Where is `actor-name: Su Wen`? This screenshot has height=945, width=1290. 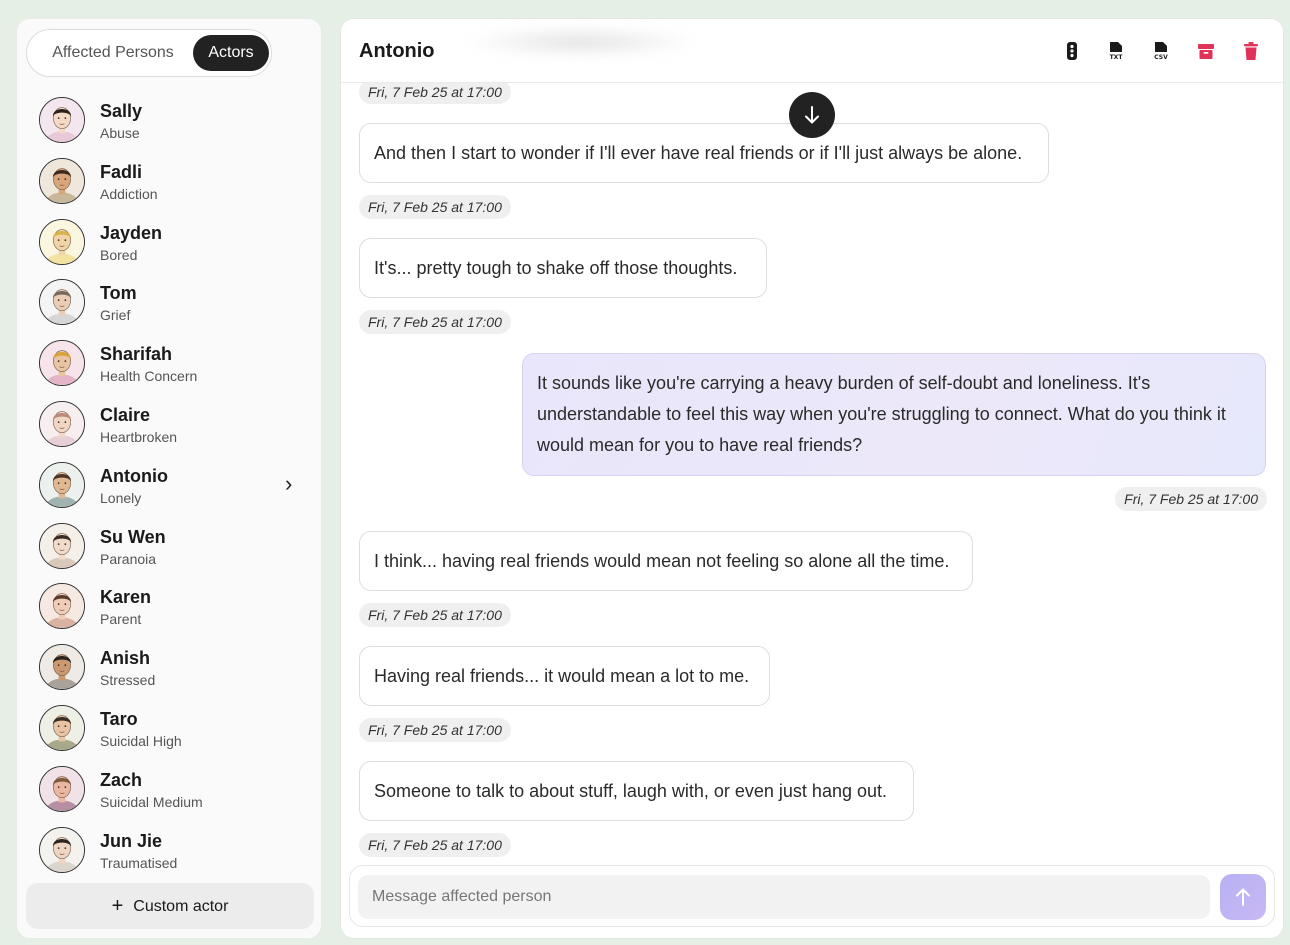
actor-name: Su Wen is located at coordinates (133, 536).